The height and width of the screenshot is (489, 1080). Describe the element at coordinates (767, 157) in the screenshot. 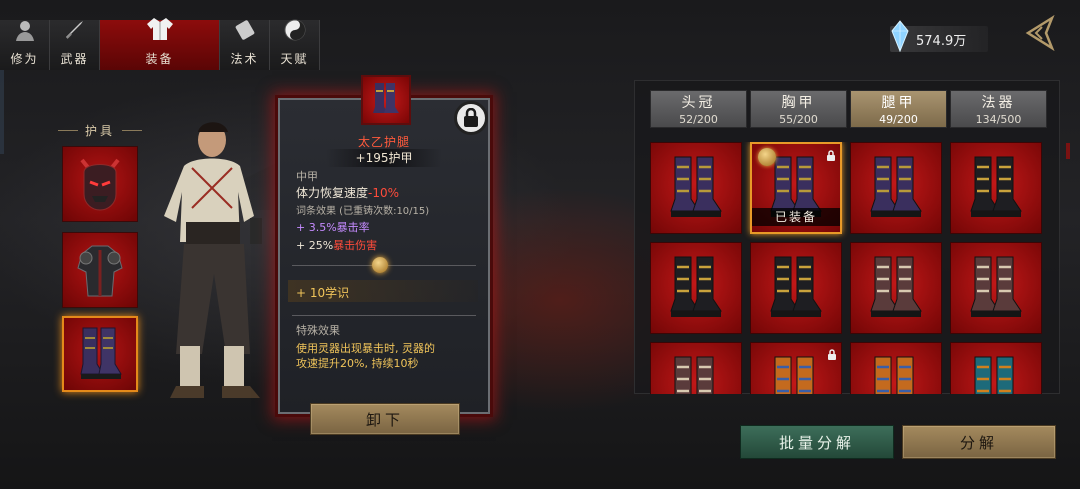

I see `equipped-orb-icon` at that location.